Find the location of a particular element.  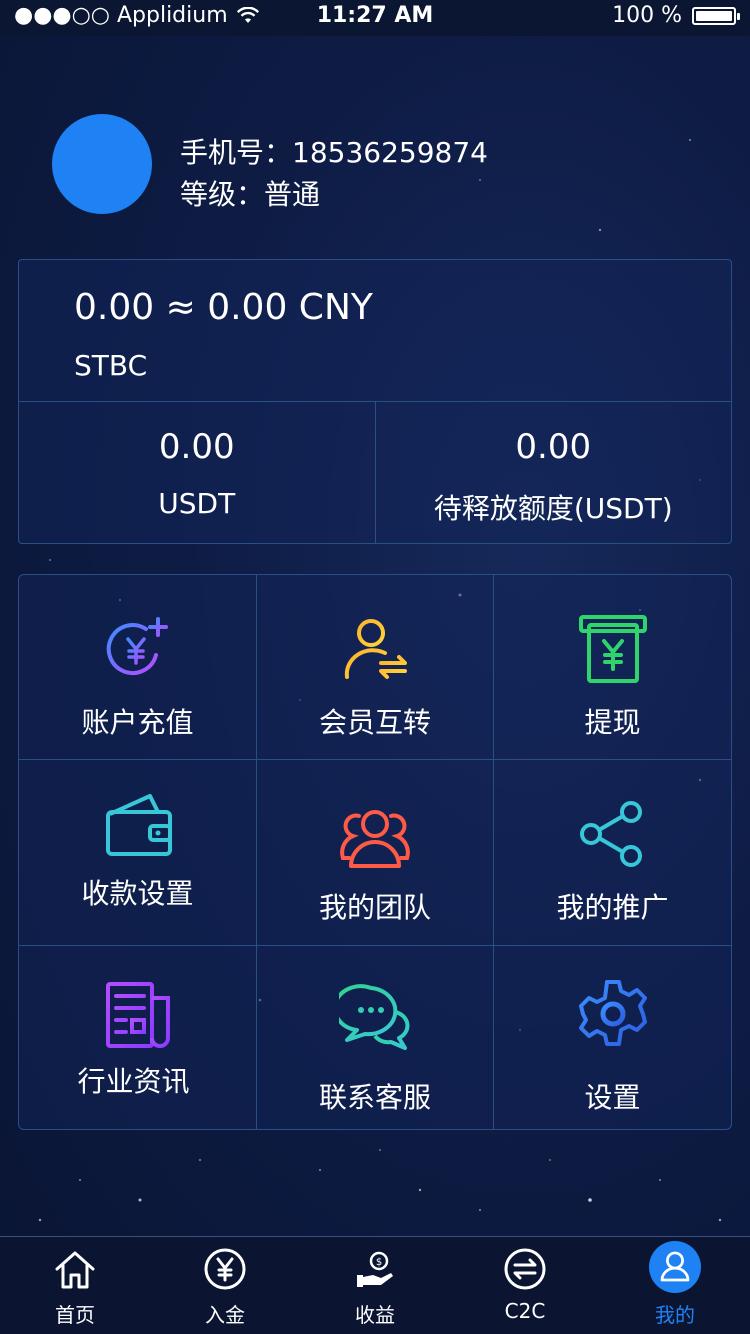

tab-deposit: 入金 is located at coordinates (225, 1285).